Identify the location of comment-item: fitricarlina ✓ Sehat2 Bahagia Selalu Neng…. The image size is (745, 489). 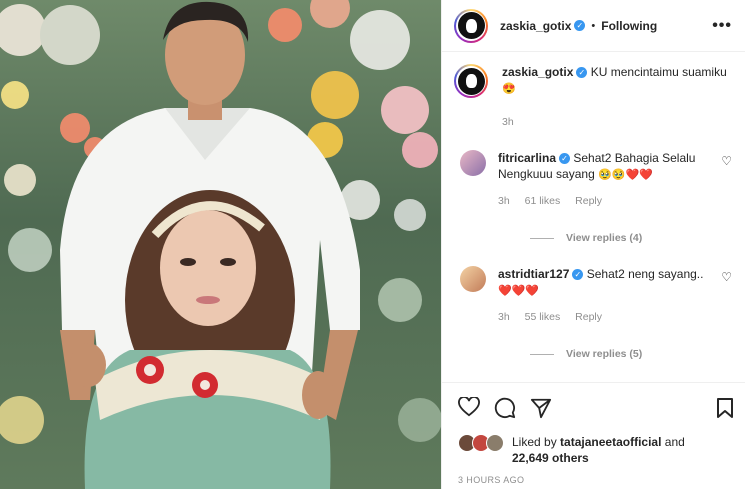
(600, 179).